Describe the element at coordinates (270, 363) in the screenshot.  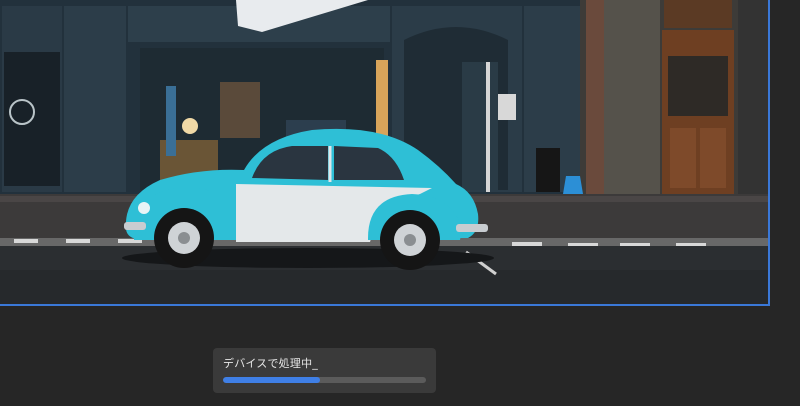
I see `processing-status-label: デバイスで処理中_` at that location.